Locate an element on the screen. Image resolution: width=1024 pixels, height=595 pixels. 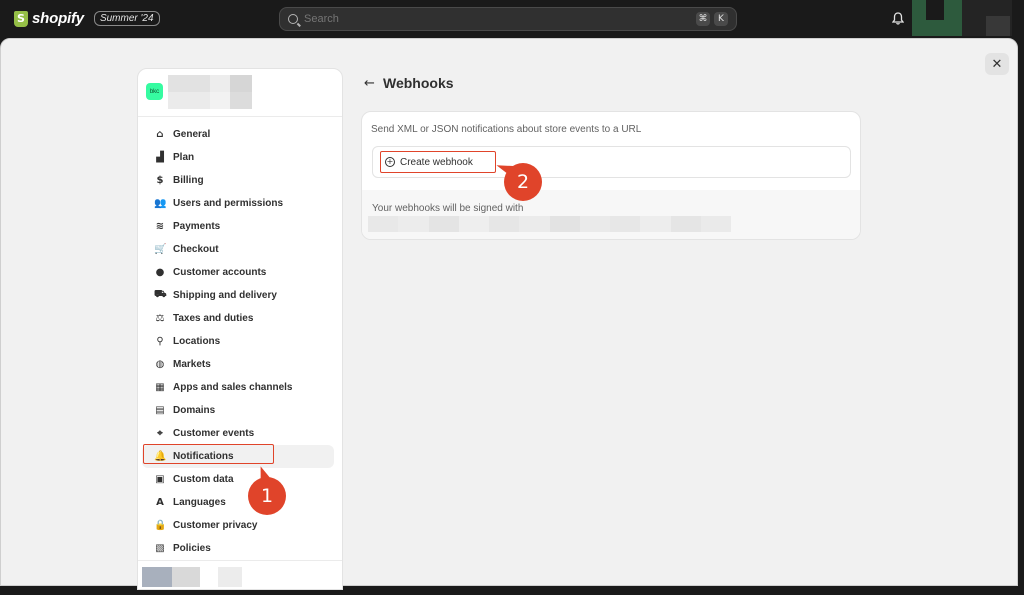
sidebar-item-label: Users and permissions is located at coordinates (228, 203).